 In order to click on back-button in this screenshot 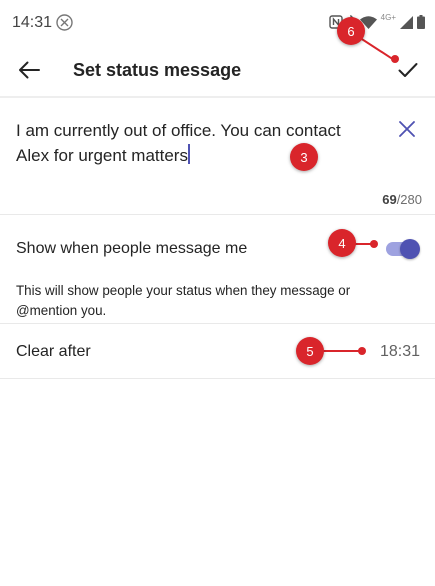, I will do `click(29, 70)`.